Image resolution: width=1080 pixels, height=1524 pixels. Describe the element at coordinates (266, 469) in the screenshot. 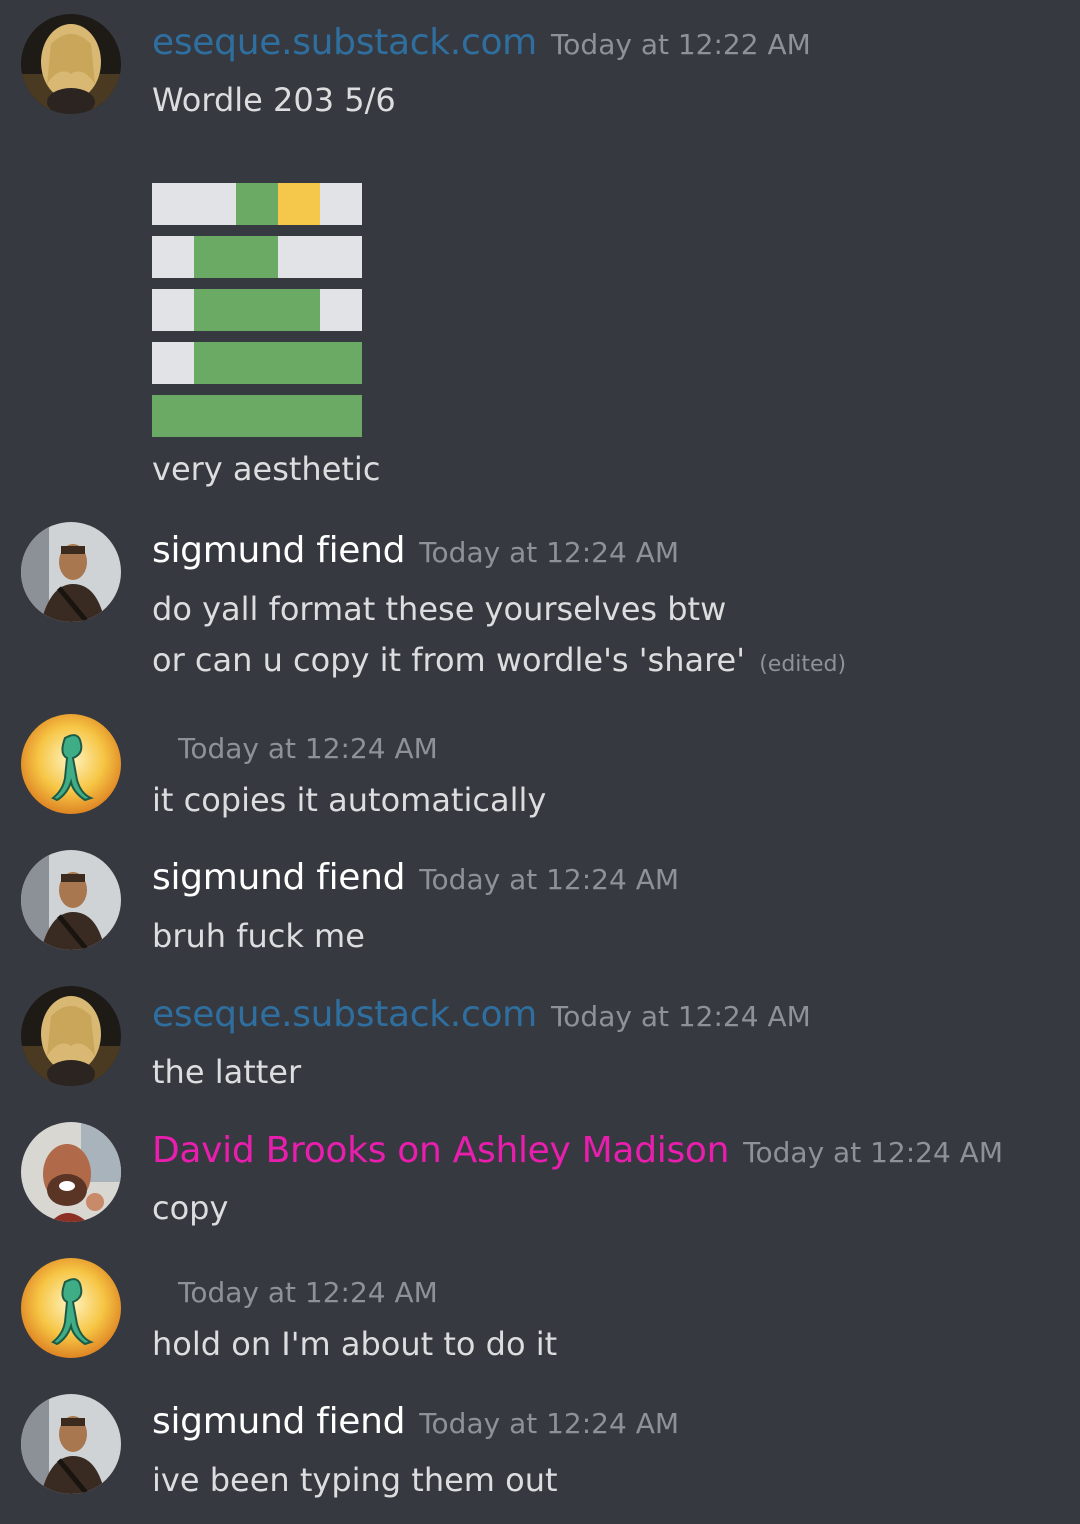

I see `message-text: very aesthetic` at that location.